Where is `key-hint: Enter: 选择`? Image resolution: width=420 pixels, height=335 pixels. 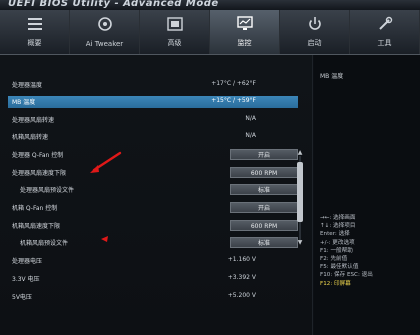
key-hint: Enter: 选择 is located at coordinates (335, 234).